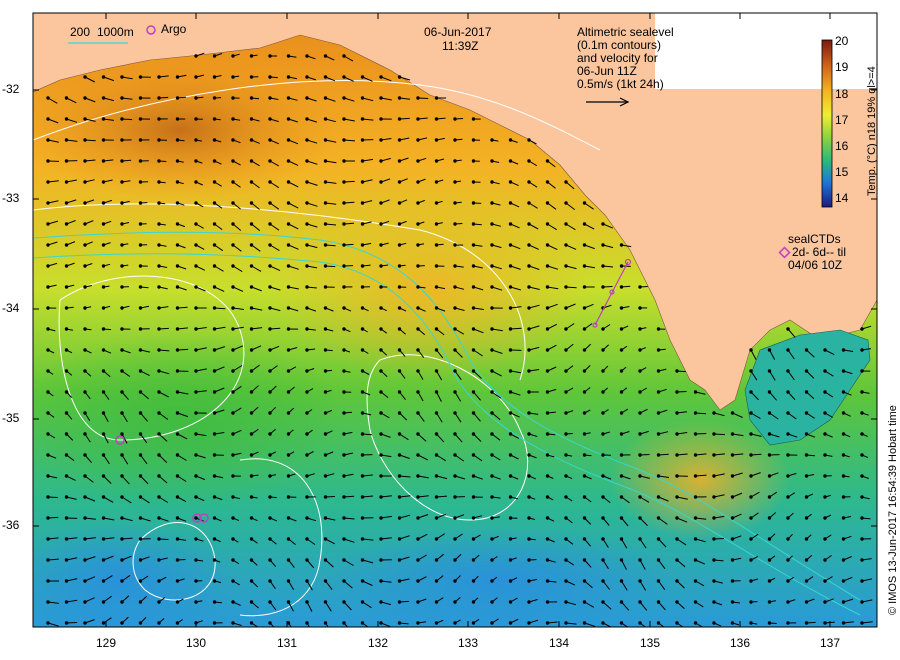  I want to click on warm-core, so click(186, 130).